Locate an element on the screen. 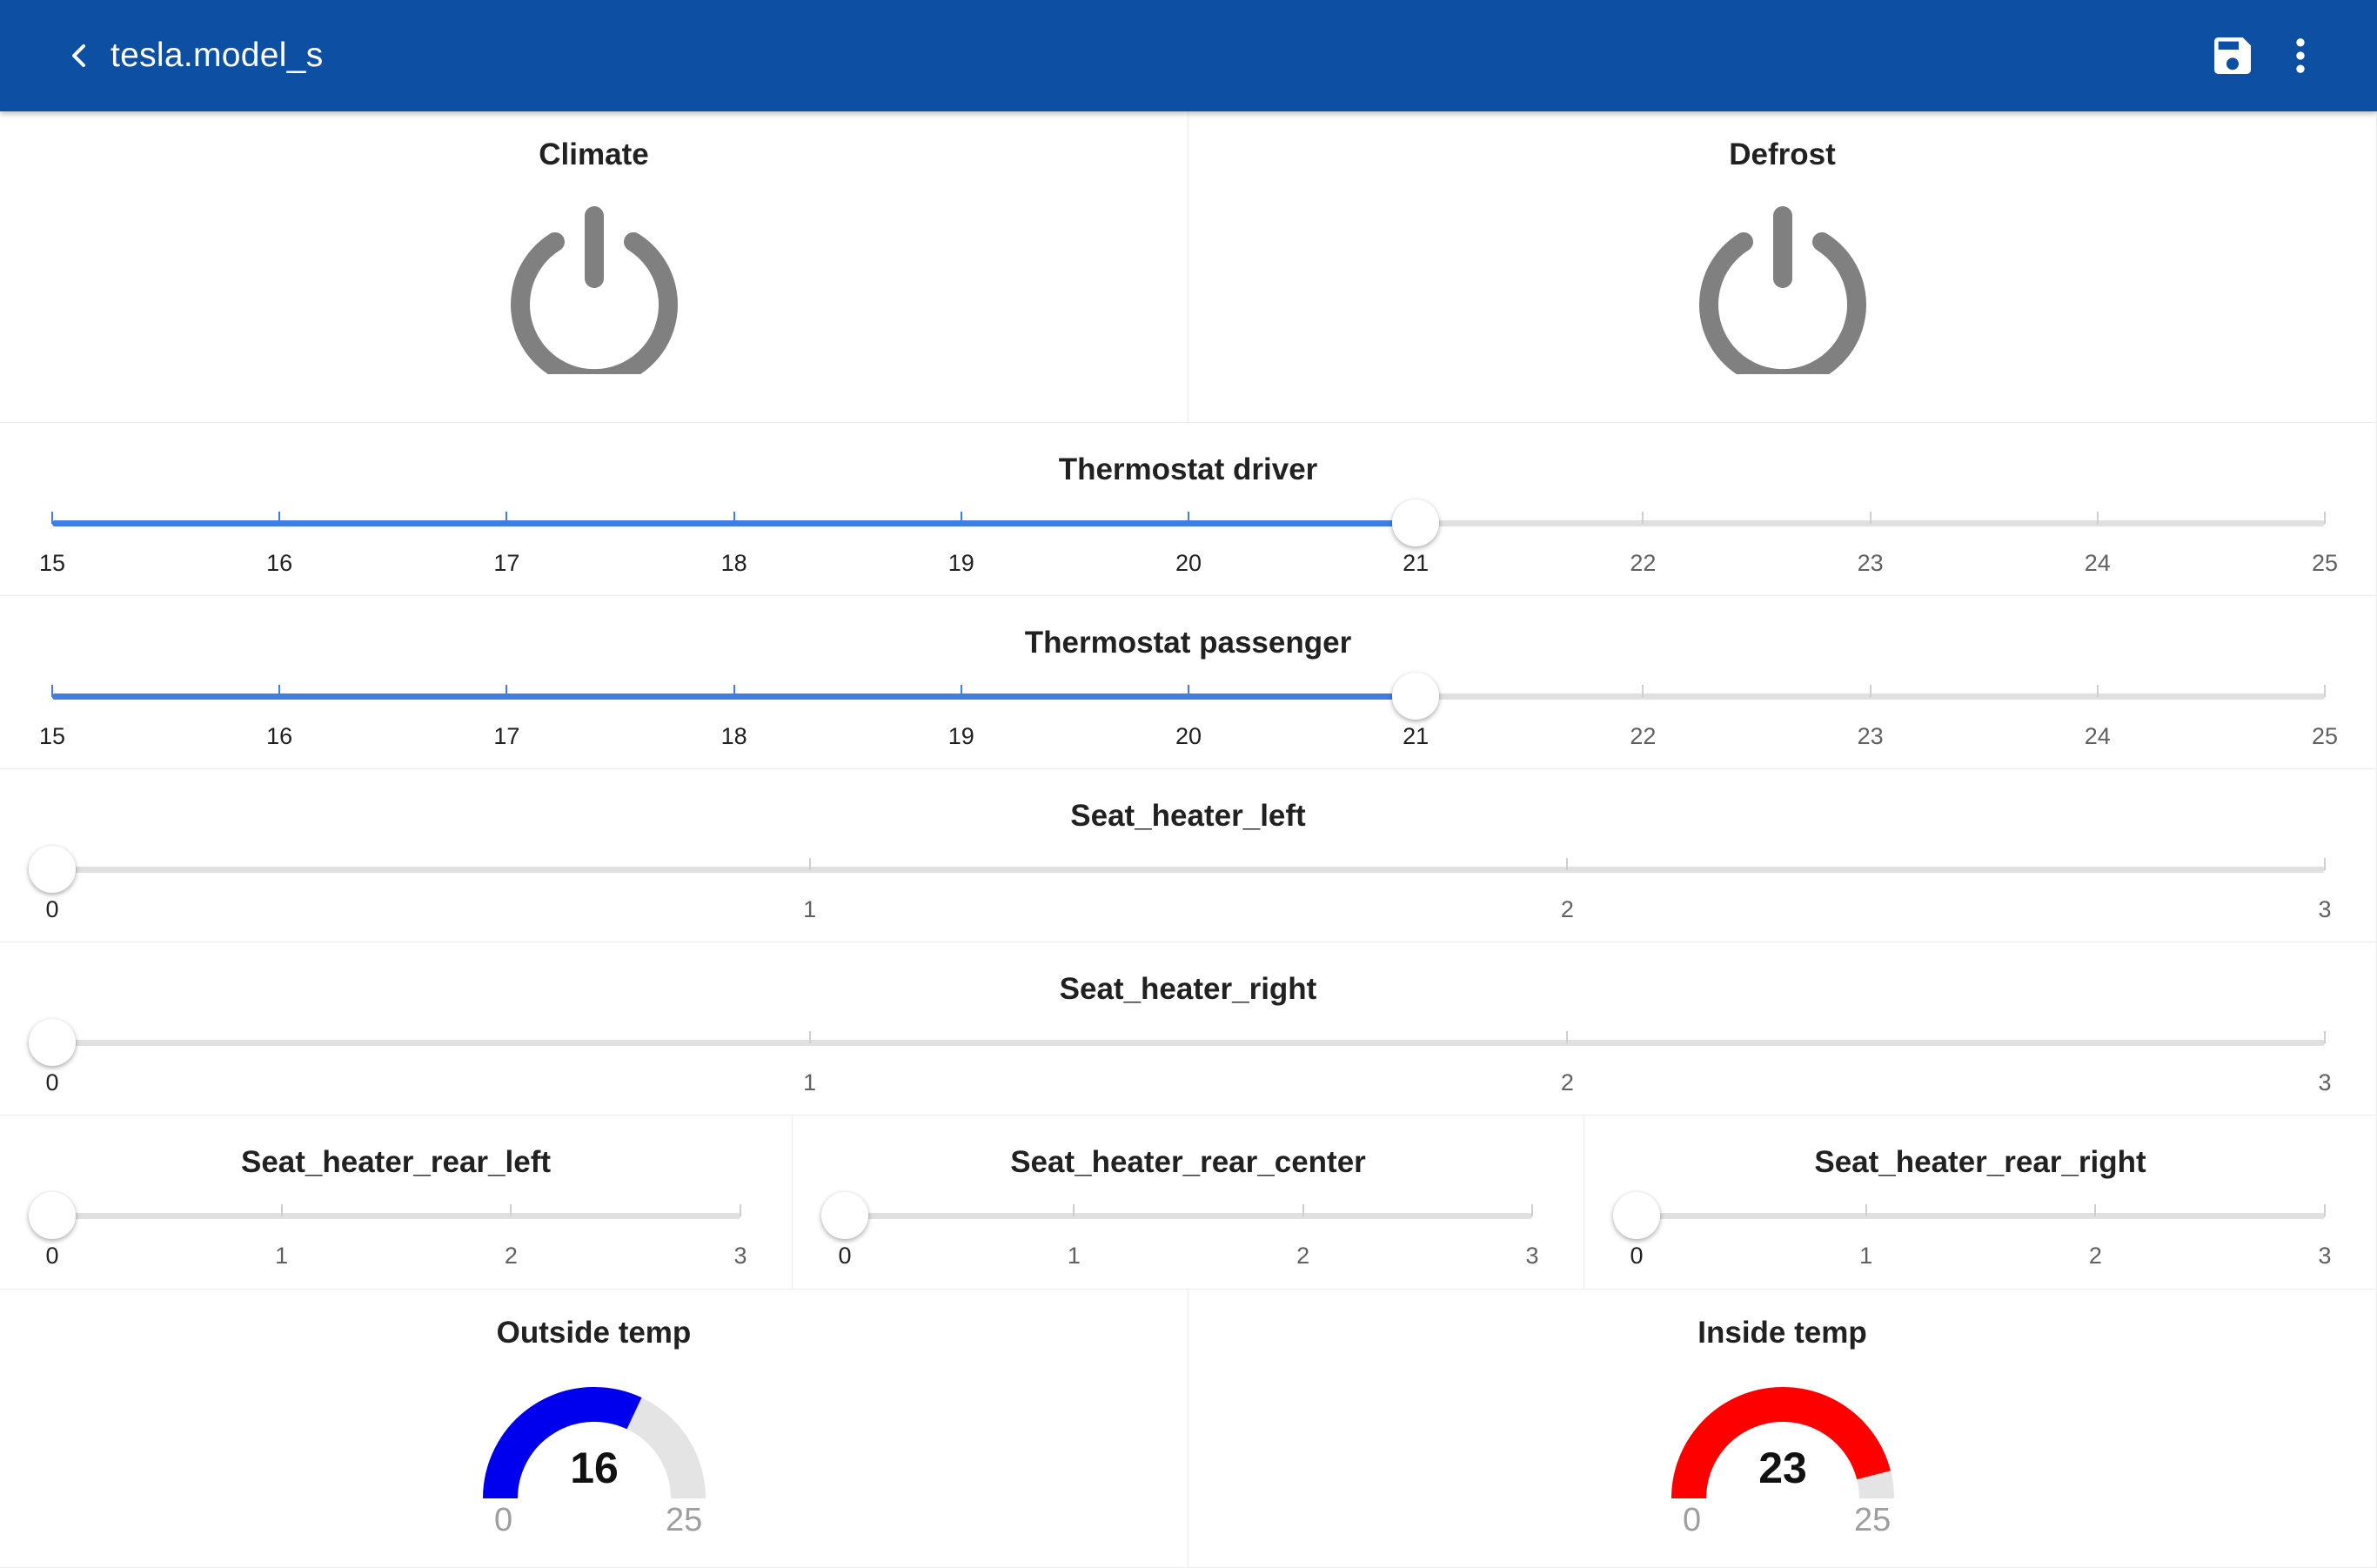  seat-heater-right-card: Seat_heater_right 0 1 2 3 is located at coordinates (1188, 1029).